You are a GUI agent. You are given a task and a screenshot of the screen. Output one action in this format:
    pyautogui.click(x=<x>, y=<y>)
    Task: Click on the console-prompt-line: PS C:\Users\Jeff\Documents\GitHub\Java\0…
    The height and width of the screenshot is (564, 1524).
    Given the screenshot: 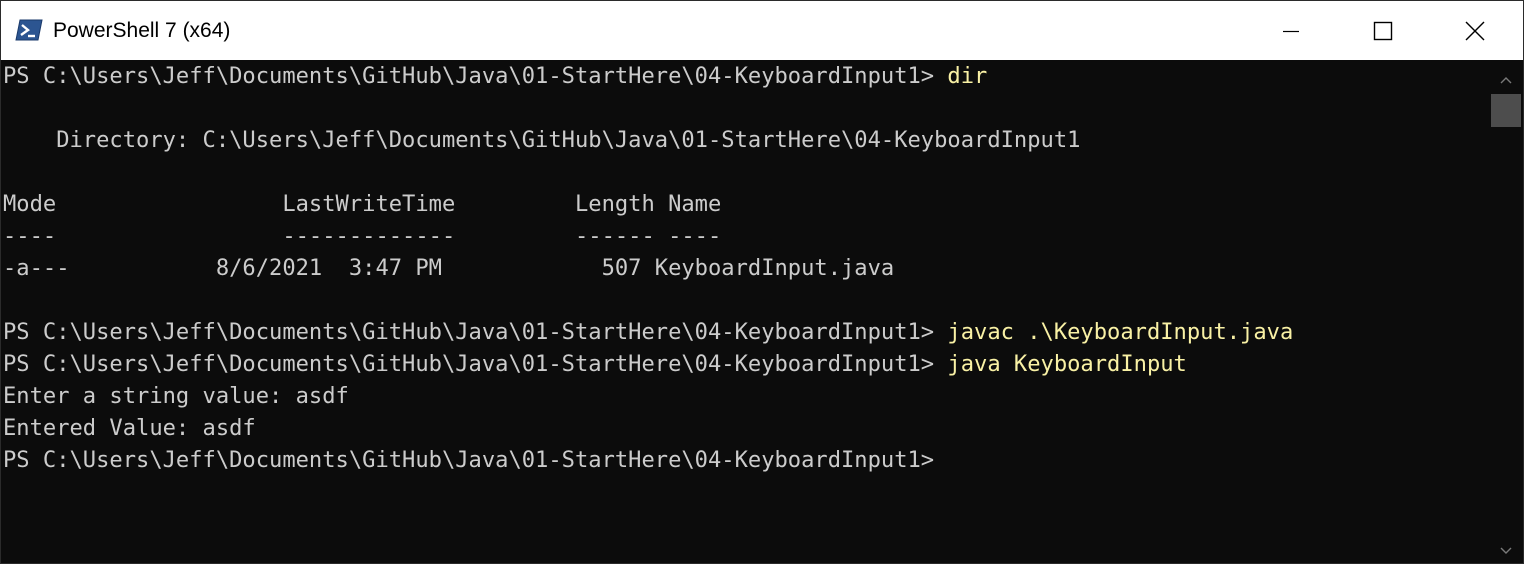 What is the action you would take?
    pyautogui.click(x=468, y=460)
    